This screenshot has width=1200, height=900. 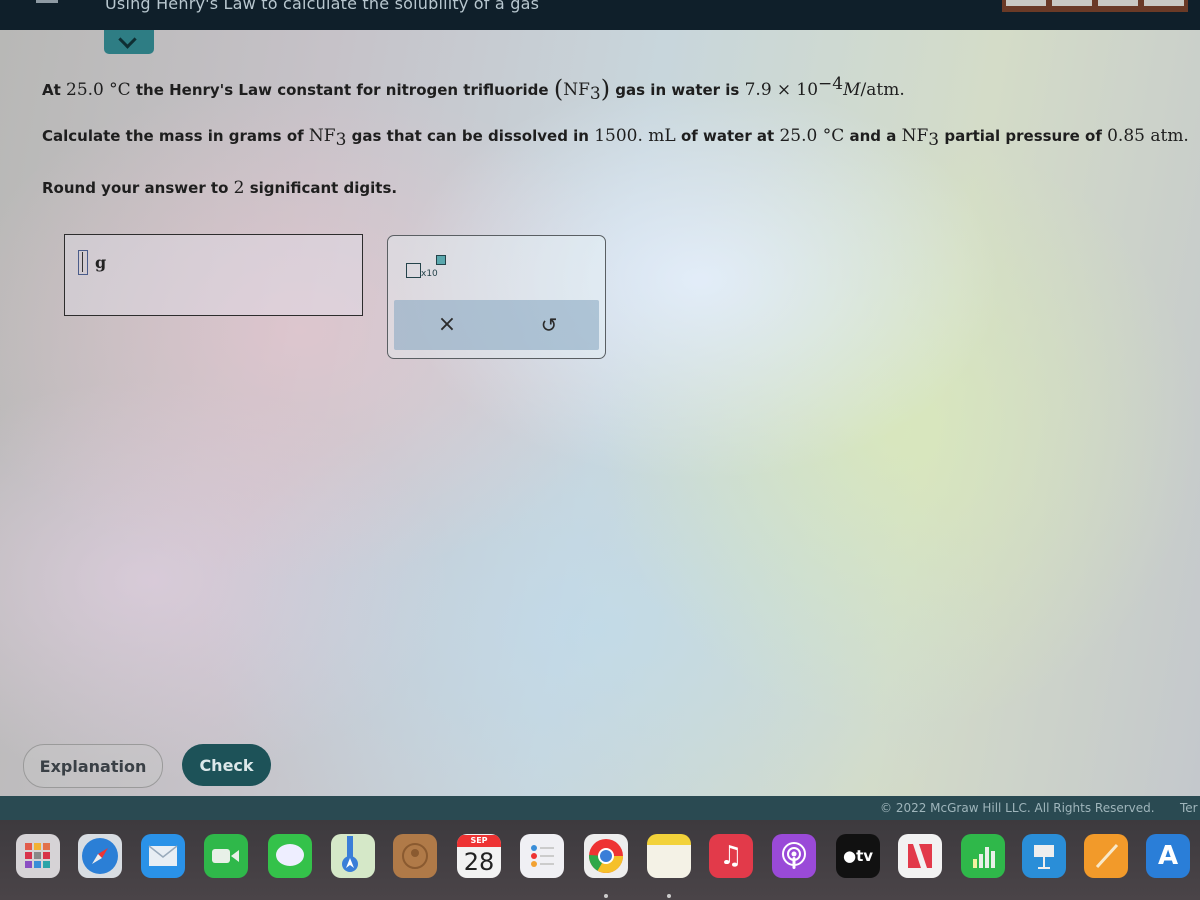 What do you see at coordinates (1095, 6) in the screenshot?
I see `progress-segments` at bounding box center [1095, 6].